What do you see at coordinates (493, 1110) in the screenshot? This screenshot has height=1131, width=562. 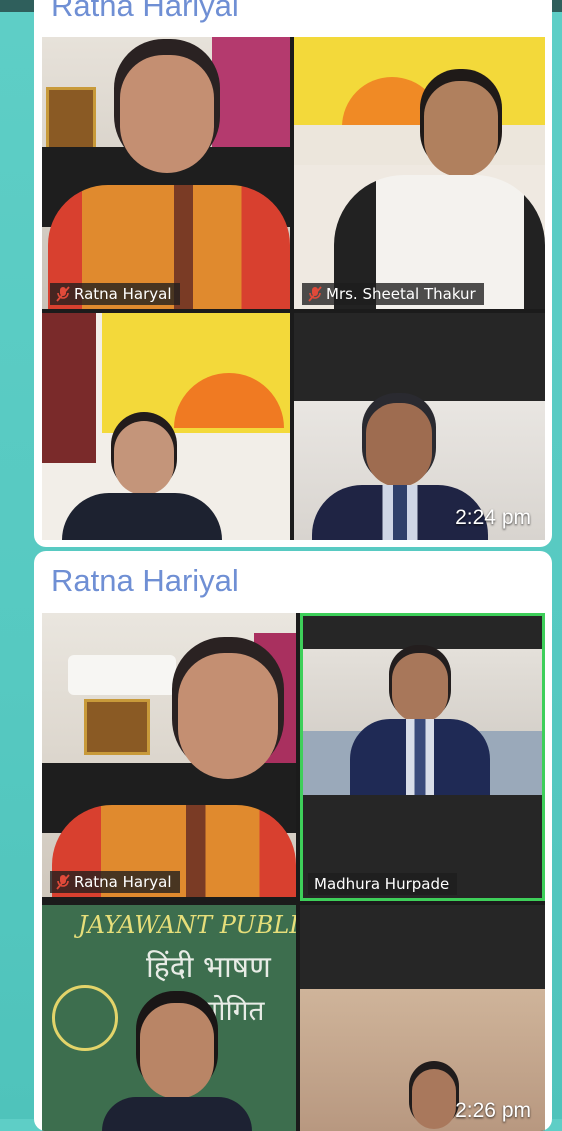 I see `message-timestamp: 2:26 pm` at bounding box center [493, 1110].